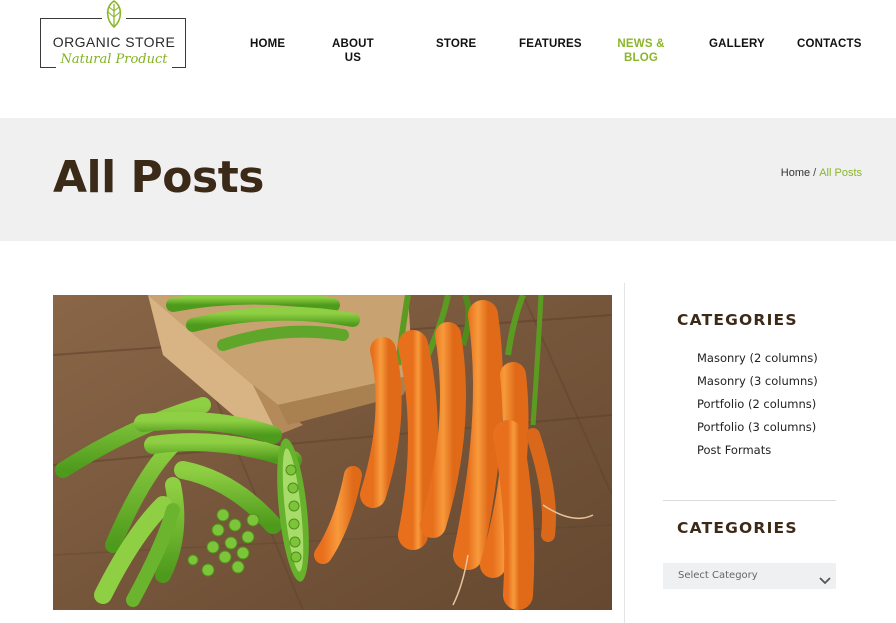  Describe the element at coordinates (114, 14) in the screenshot. I see `leaf-icon` at that location.